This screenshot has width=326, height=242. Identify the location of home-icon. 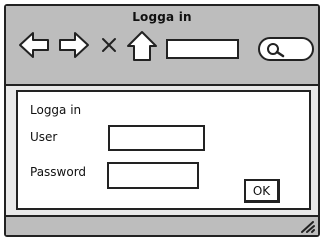
(142, 46).